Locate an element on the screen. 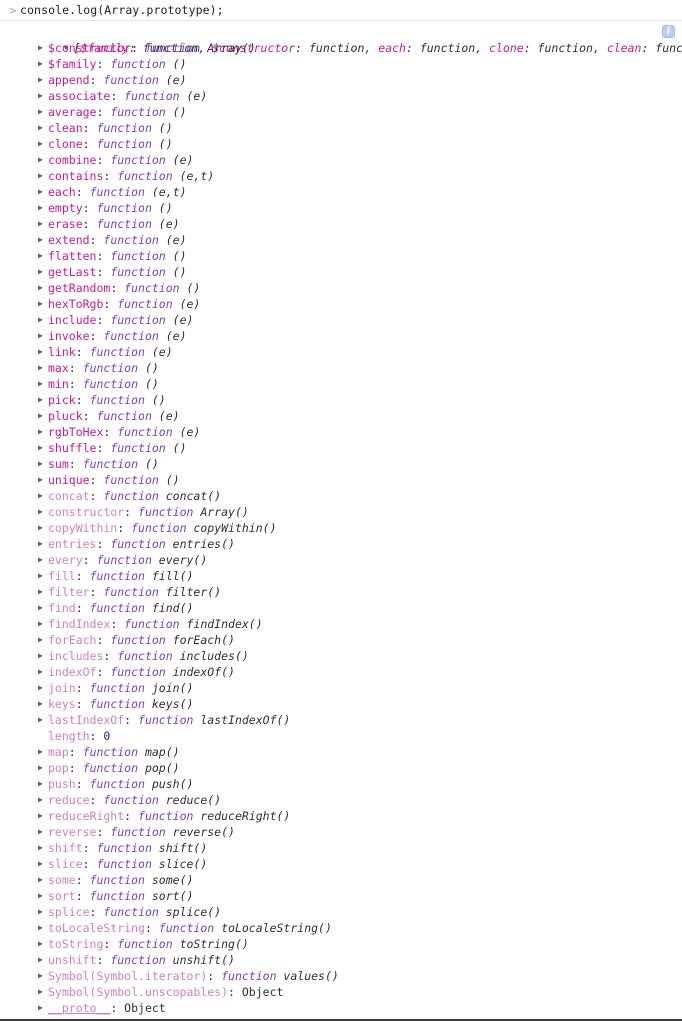 The height and width of the screenshot is (1021, 682). property-row: clean: function () is located at coordinates (341, 128).